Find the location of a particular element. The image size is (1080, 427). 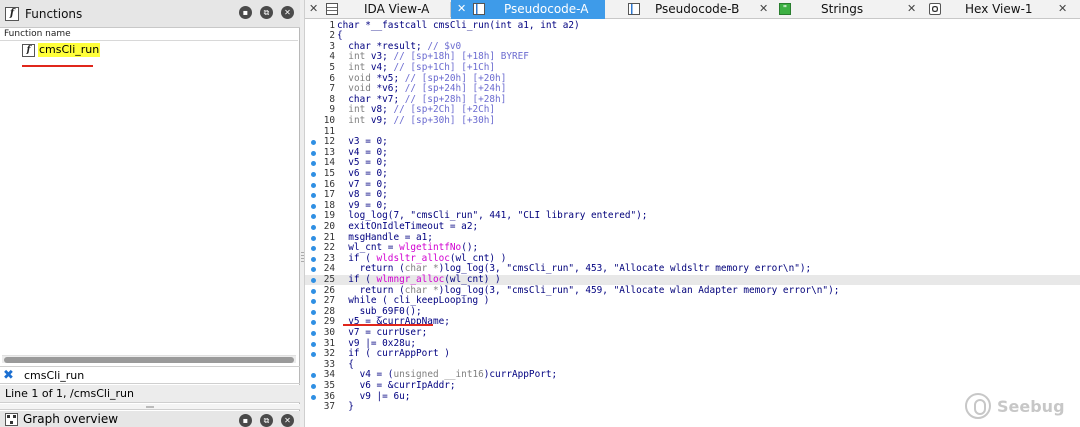

code-line: 13 v4 = 0; is located at coordinates (692, 152).